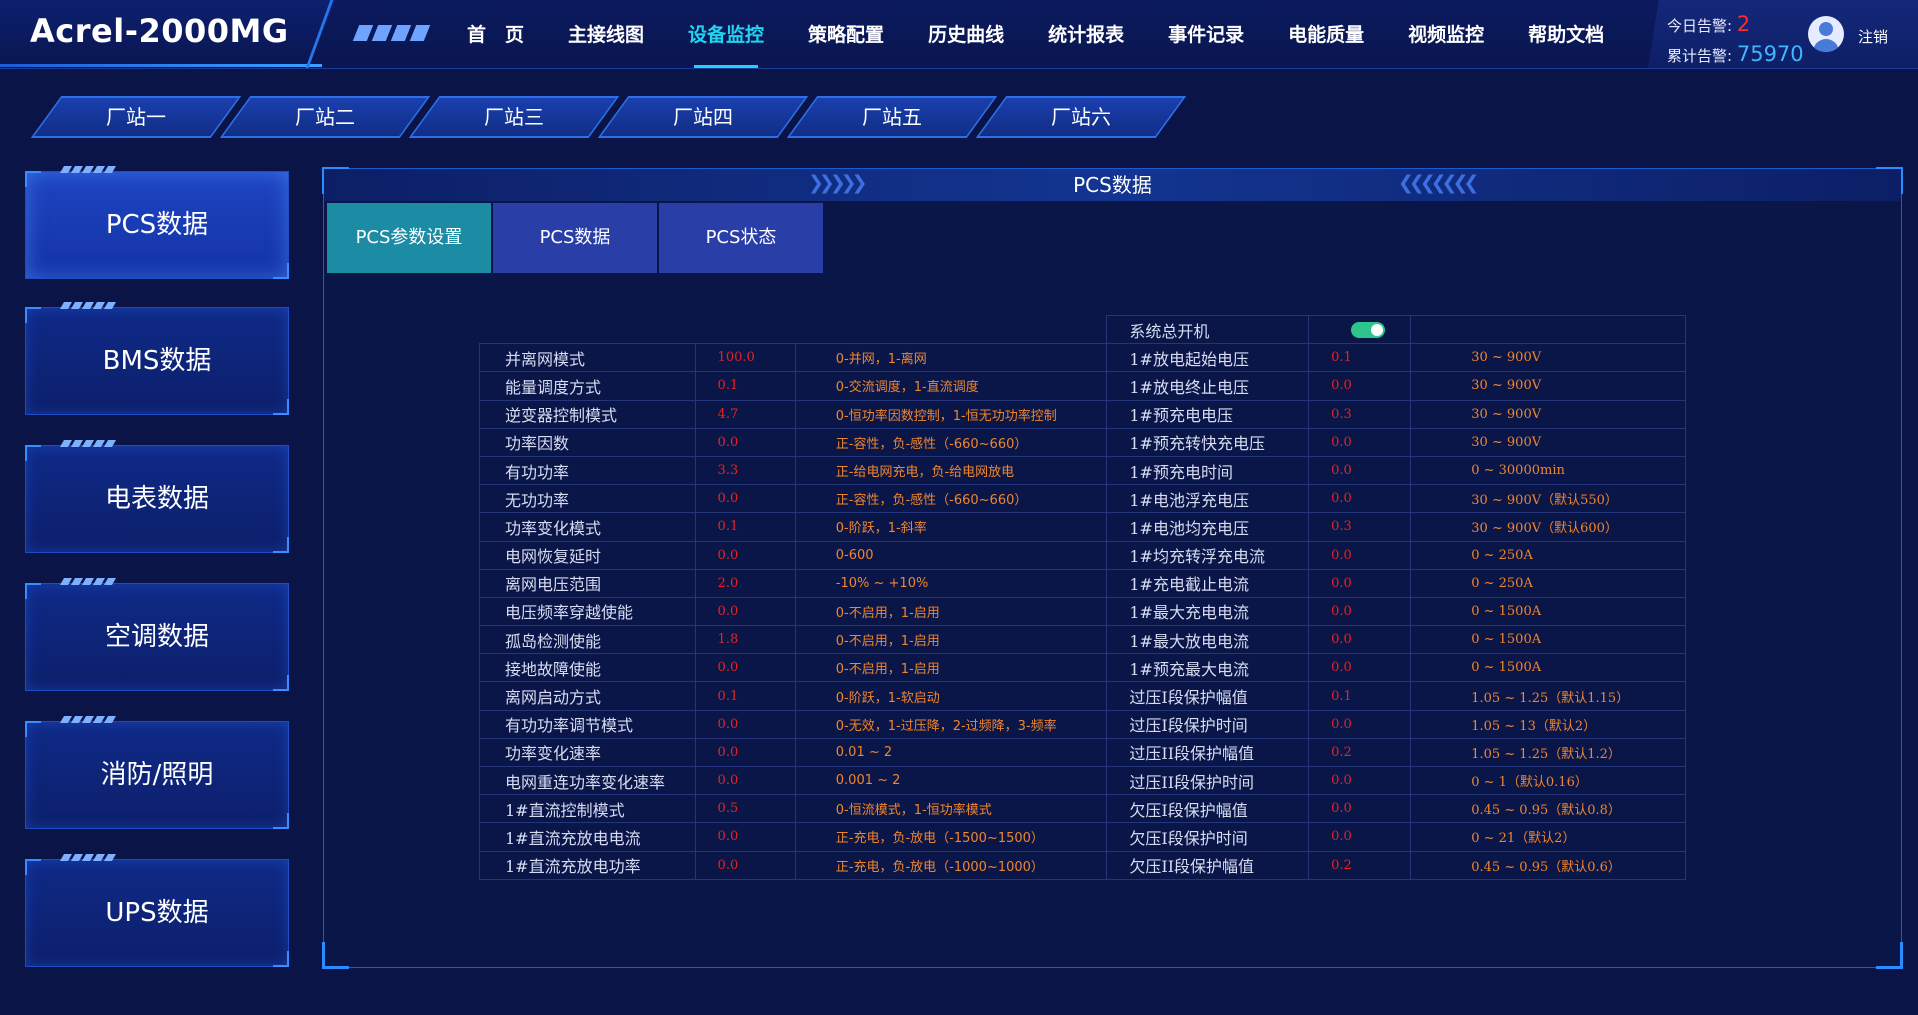 This screenshot has width=1918, height=1015. Describe the element at coordinates (514, 117) in the screenshot. I see `station-tab: 厂站三` at that location.